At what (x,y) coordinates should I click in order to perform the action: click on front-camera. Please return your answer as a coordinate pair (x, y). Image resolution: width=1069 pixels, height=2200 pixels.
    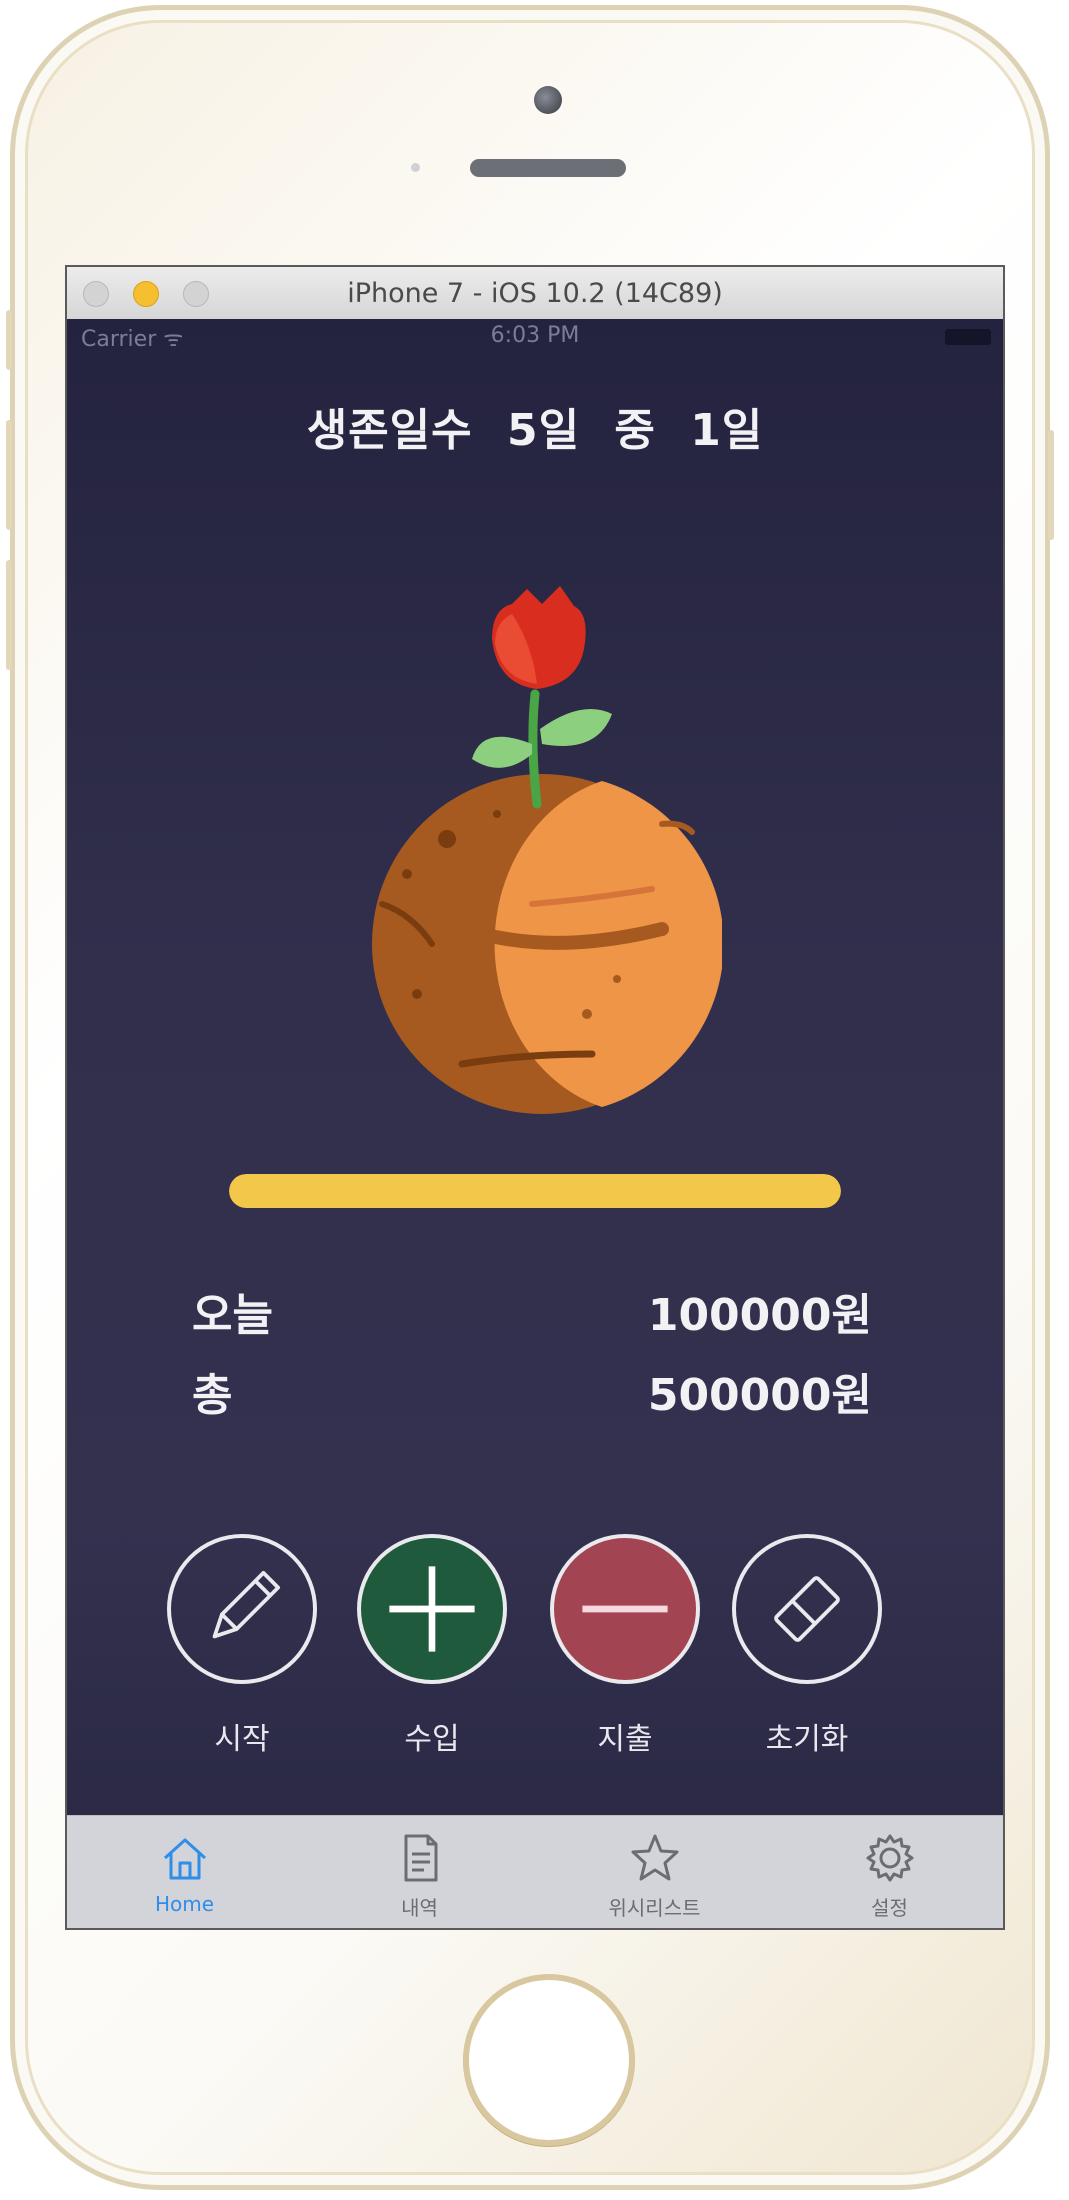
    Looking at the image, I should click on (548, 100).